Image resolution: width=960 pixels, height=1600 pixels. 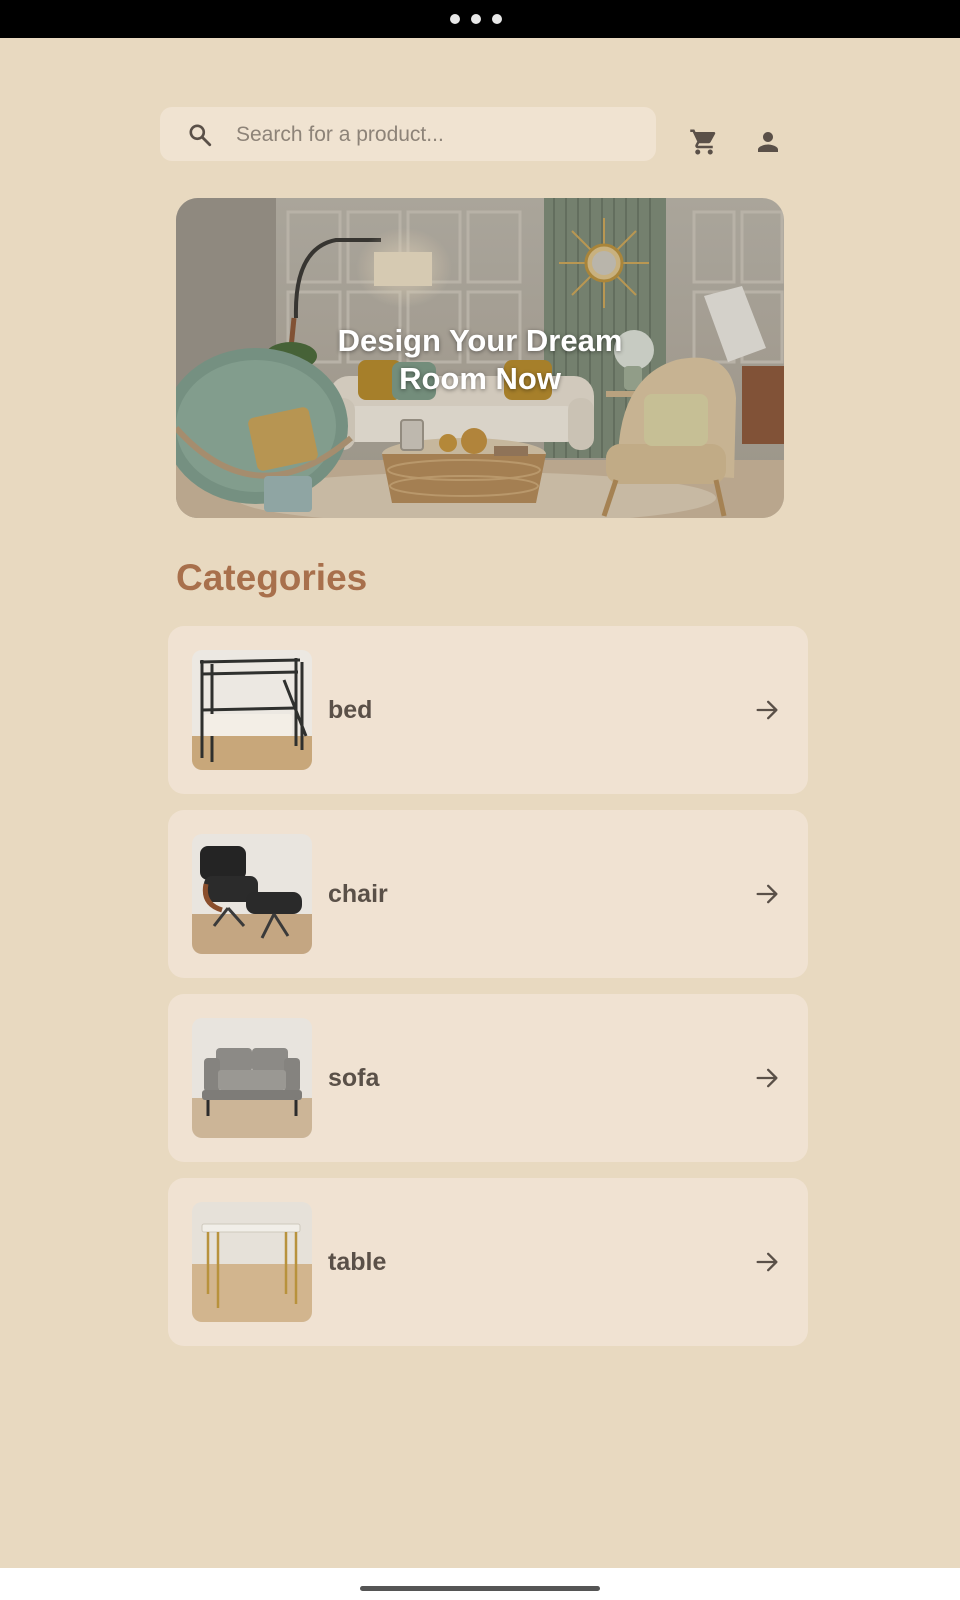 What do you see at coordinates (480, 1584) in the screenshot?
I see `navigation-bar` at bounding box center [480, 1584].